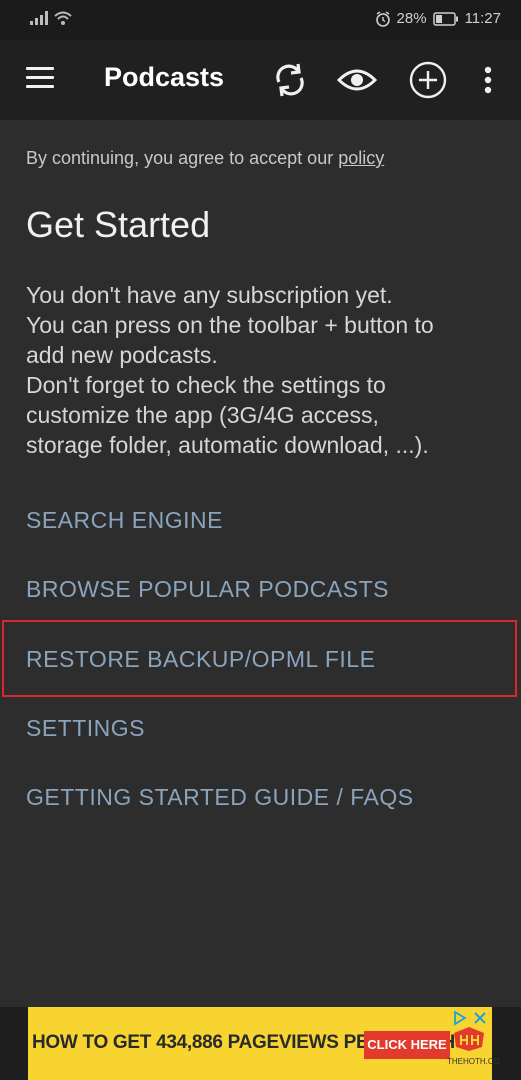 This screenshot has height=1080, width=521. I want to click on description-line: You can press on the toolbar + button to, so click(230, 325).